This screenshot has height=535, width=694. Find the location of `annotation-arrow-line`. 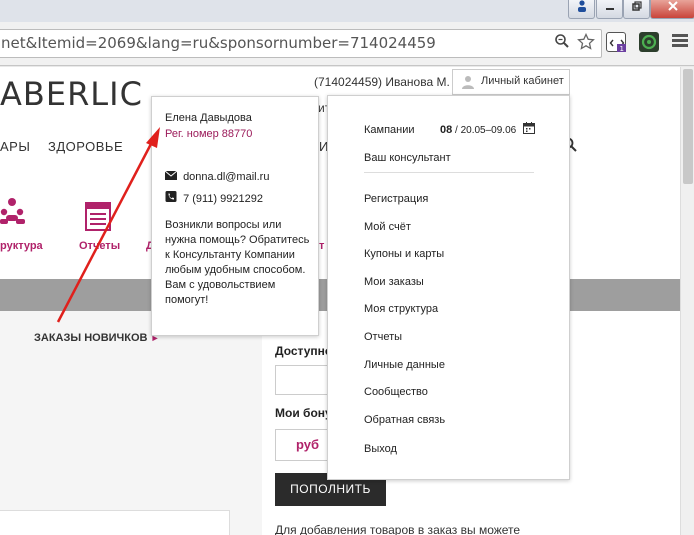

annotation-arrow-line is located at coordinates (105, 232).